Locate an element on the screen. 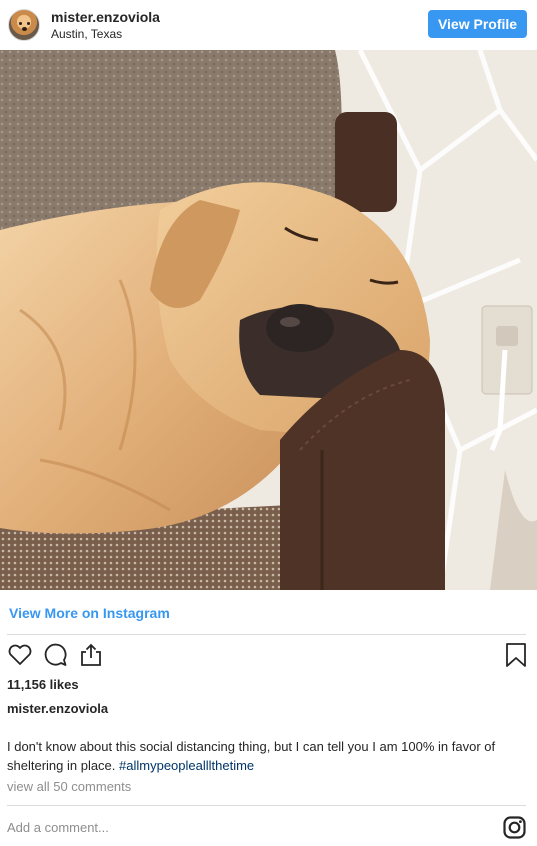  header-username: mister.enzoviola is located at coordinates (105, 17).